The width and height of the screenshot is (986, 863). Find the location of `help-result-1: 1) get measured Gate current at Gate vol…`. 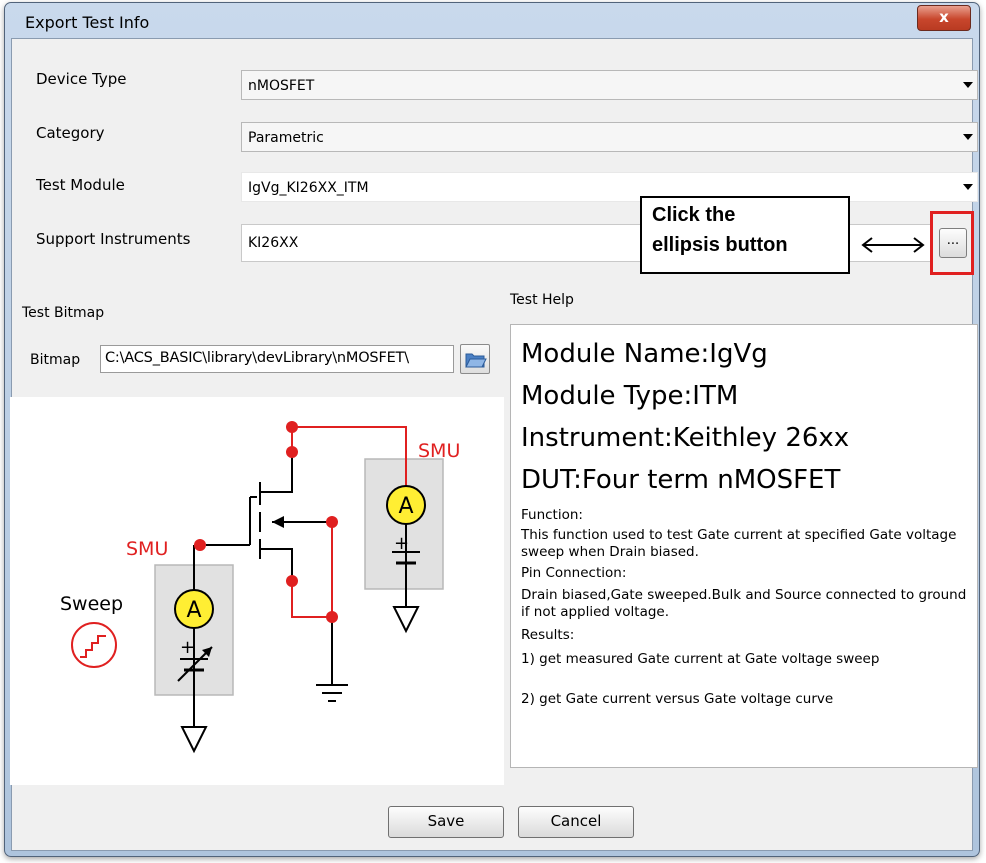

help-result-1: 1) get measured Gate current at Gate vol… is located at coordinates (700, 659).